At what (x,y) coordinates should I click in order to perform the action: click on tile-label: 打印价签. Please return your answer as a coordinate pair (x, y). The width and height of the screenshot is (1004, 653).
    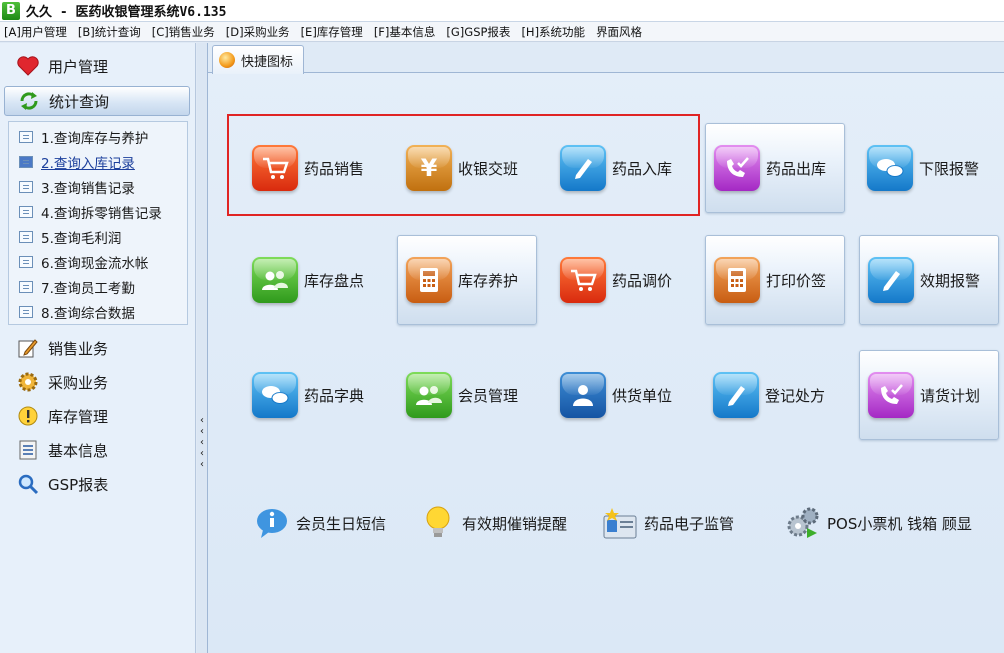
    Looking at the image, I should click on (796, 280).